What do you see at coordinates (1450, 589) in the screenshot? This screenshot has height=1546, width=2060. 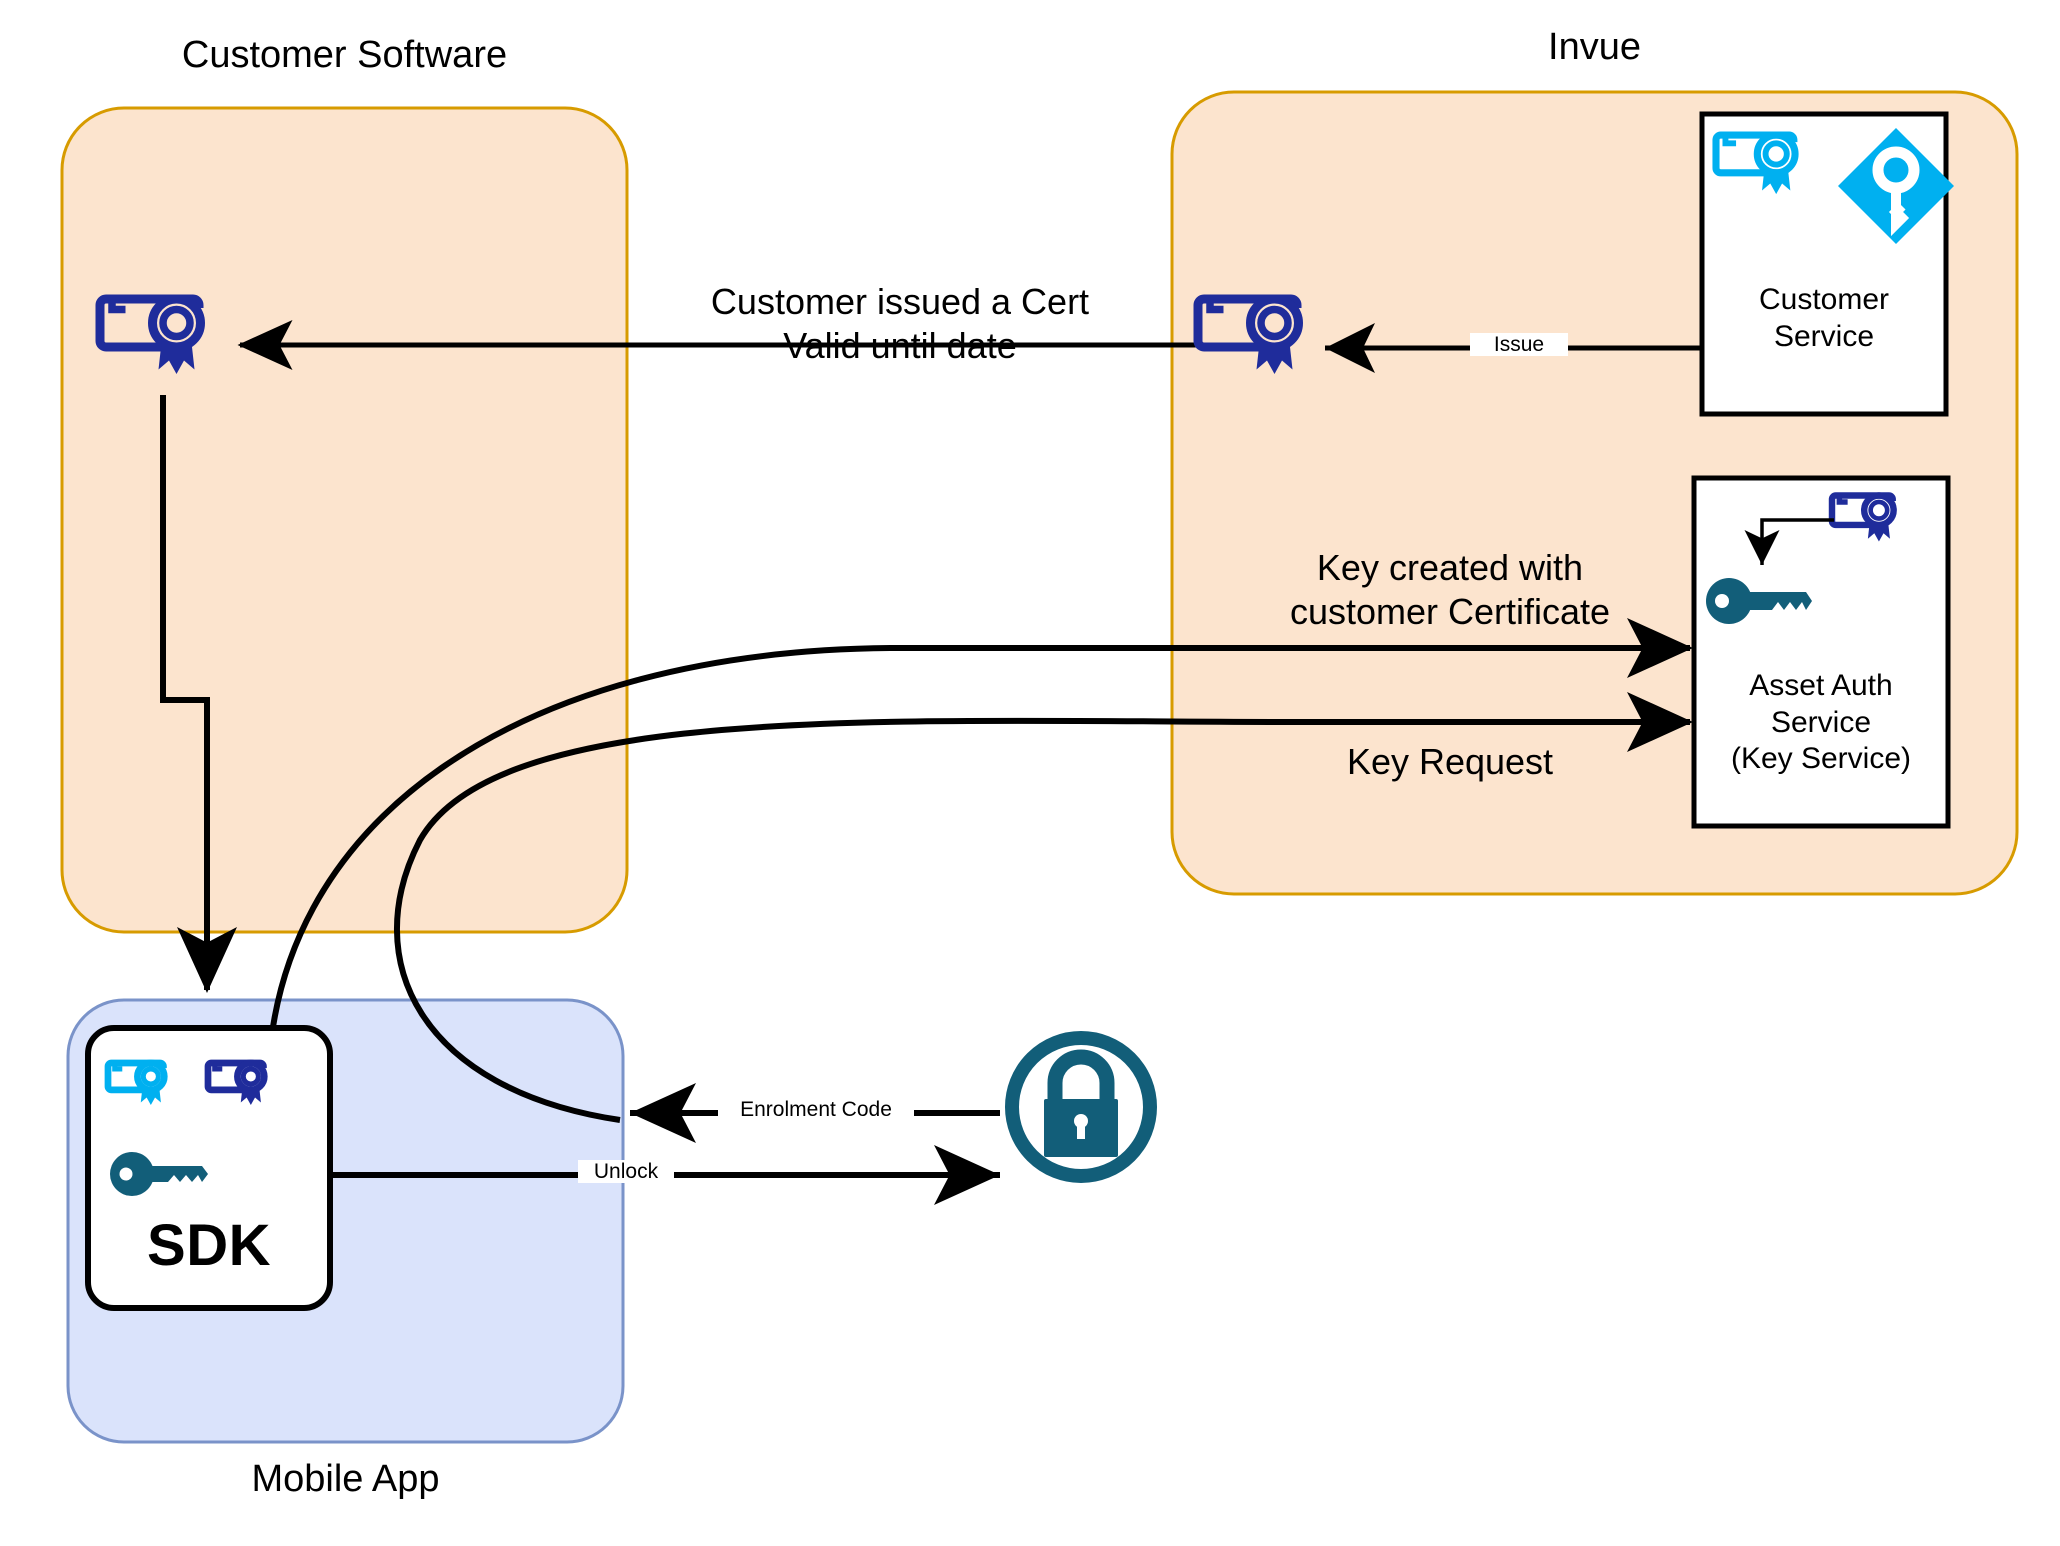 I see `edge-label-key-created: Key created with customer Certificate` at bounding box center [1450, 589].